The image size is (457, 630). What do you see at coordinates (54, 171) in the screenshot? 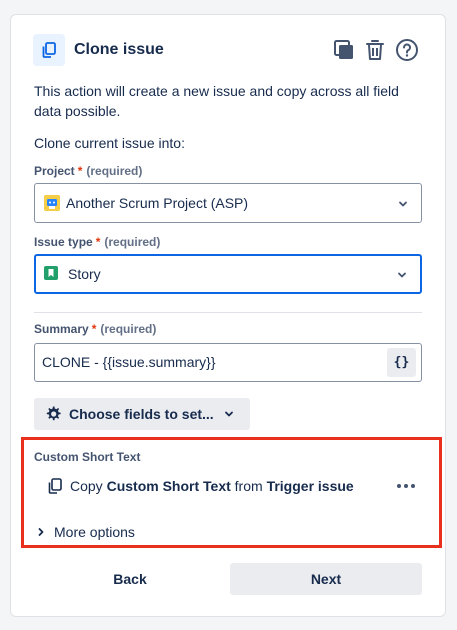
I see `project-label-text: Project` at bounding box center [54, 171].